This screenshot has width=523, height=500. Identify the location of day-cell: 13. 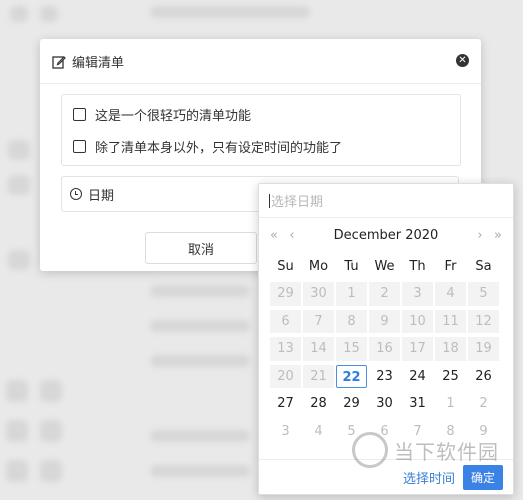
(285, 349).